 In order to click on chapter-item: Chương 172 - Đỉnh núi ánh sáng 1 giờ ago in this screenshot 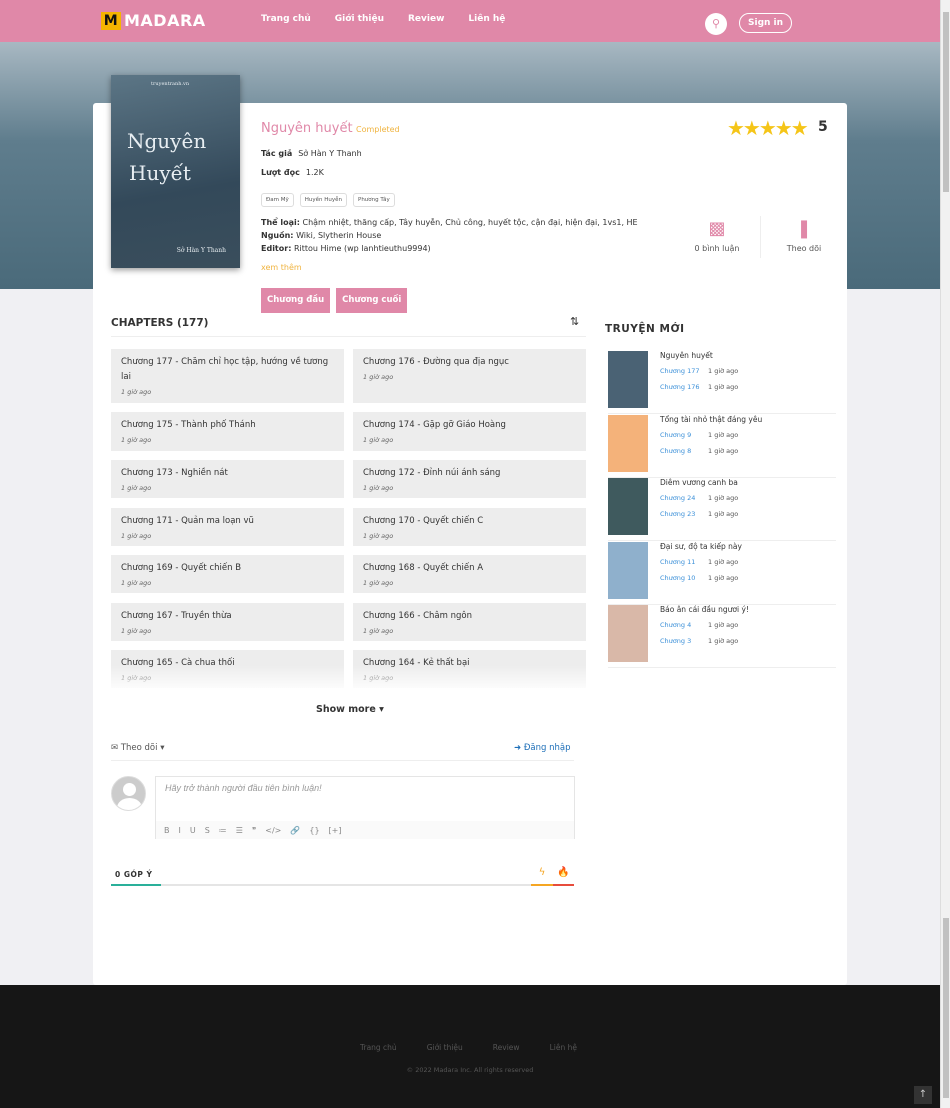, I will do `click(469, 479)`.